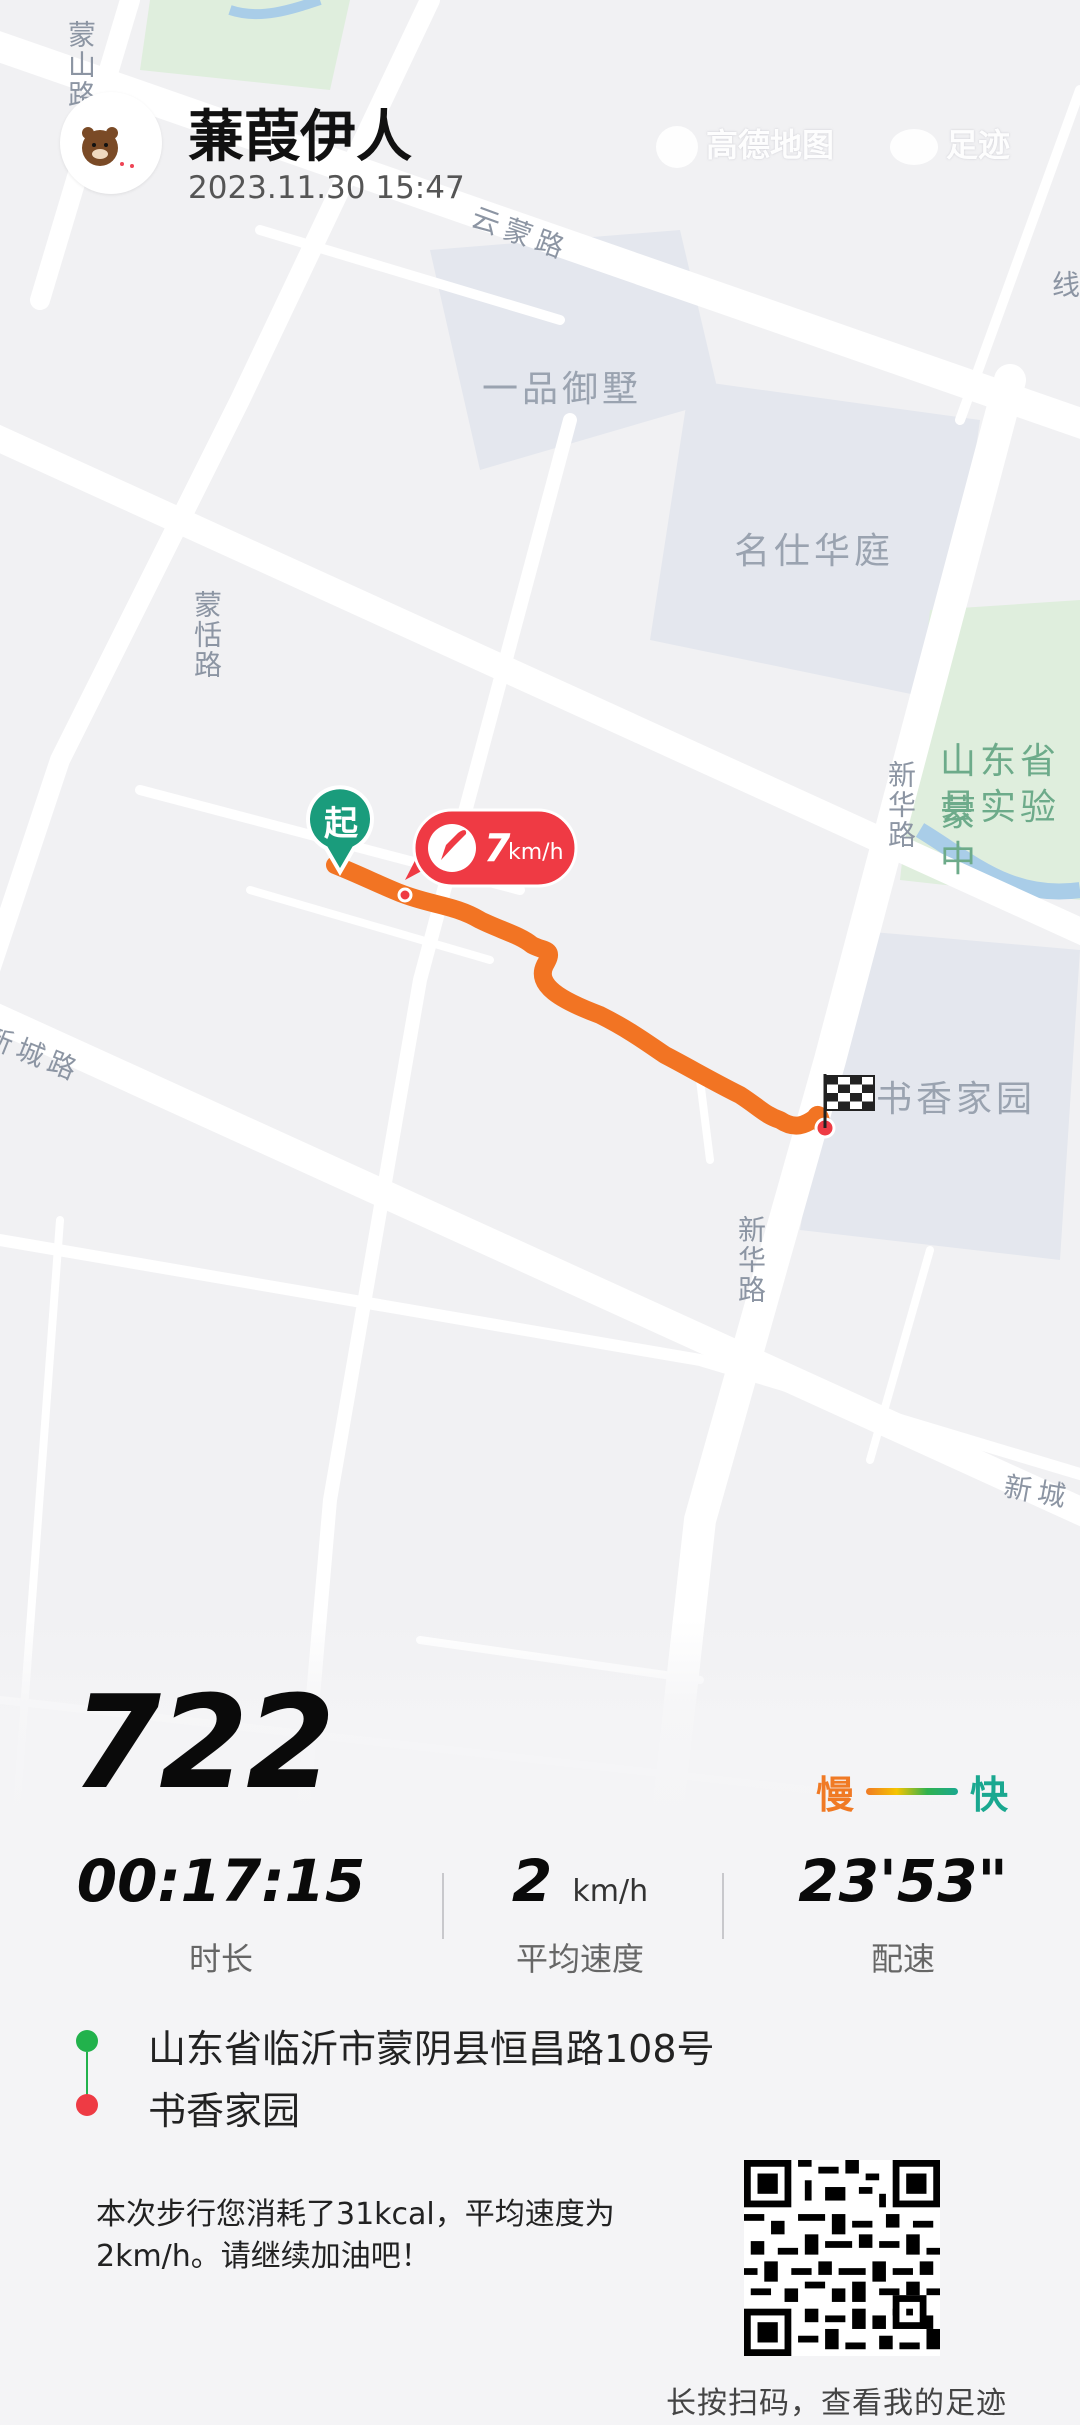  What do you see at coordinates (300, 137) in the screenshot?
I see `username: 蒹葭伊人` at bounding box center [300, 137].